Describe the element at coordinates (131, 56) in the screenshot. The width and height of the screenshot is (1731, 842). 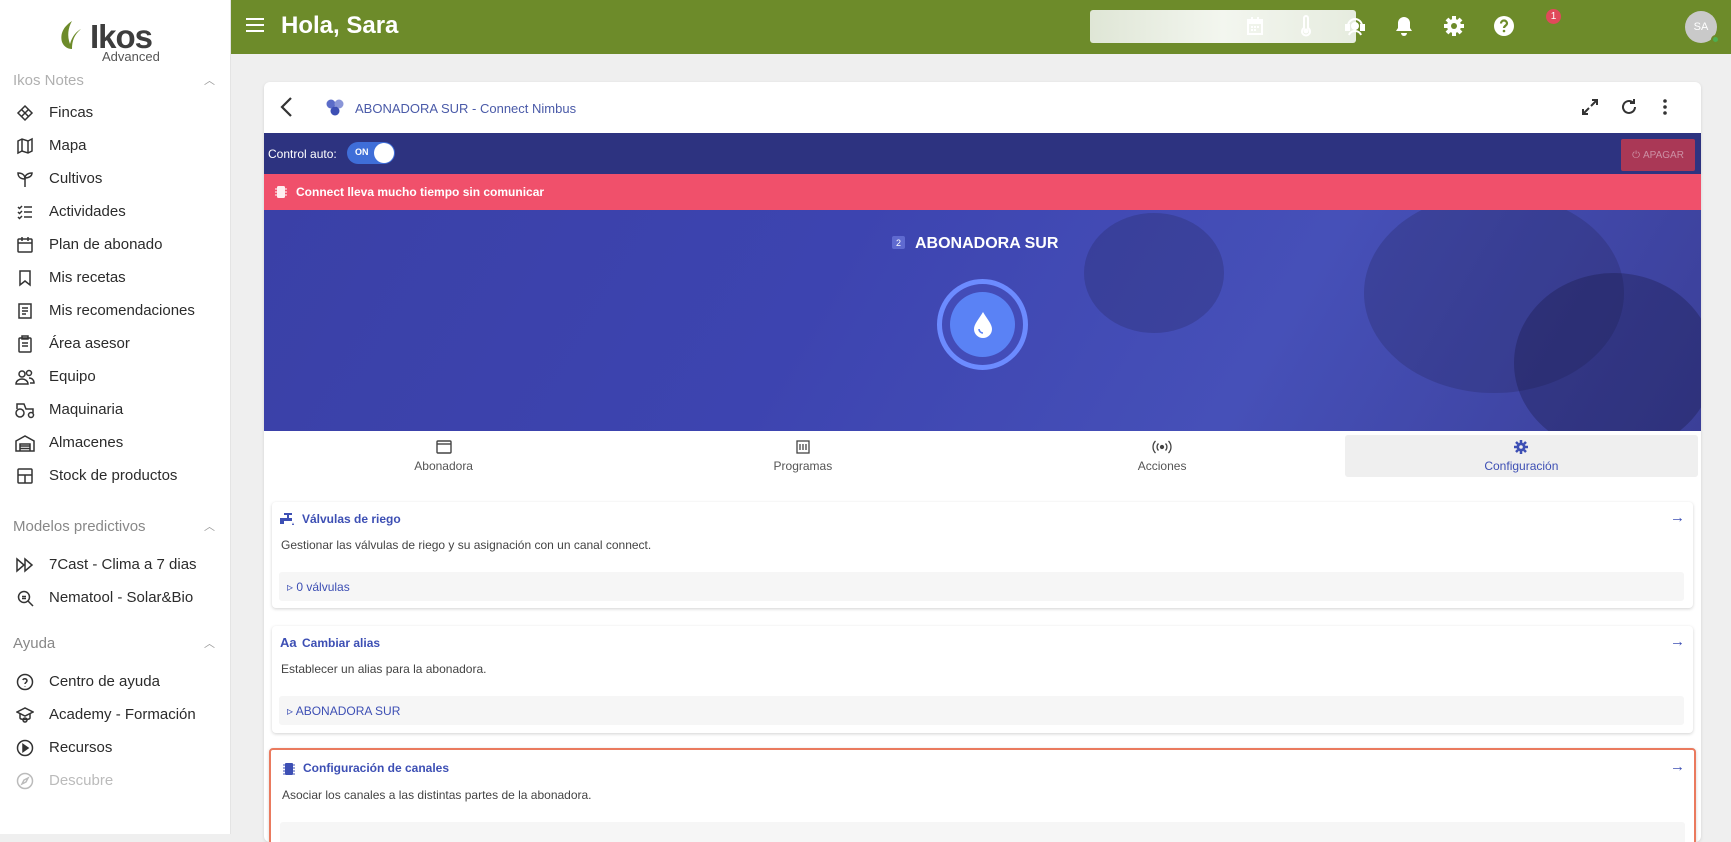
I see `logo-subtitle: Advanced` at that location.